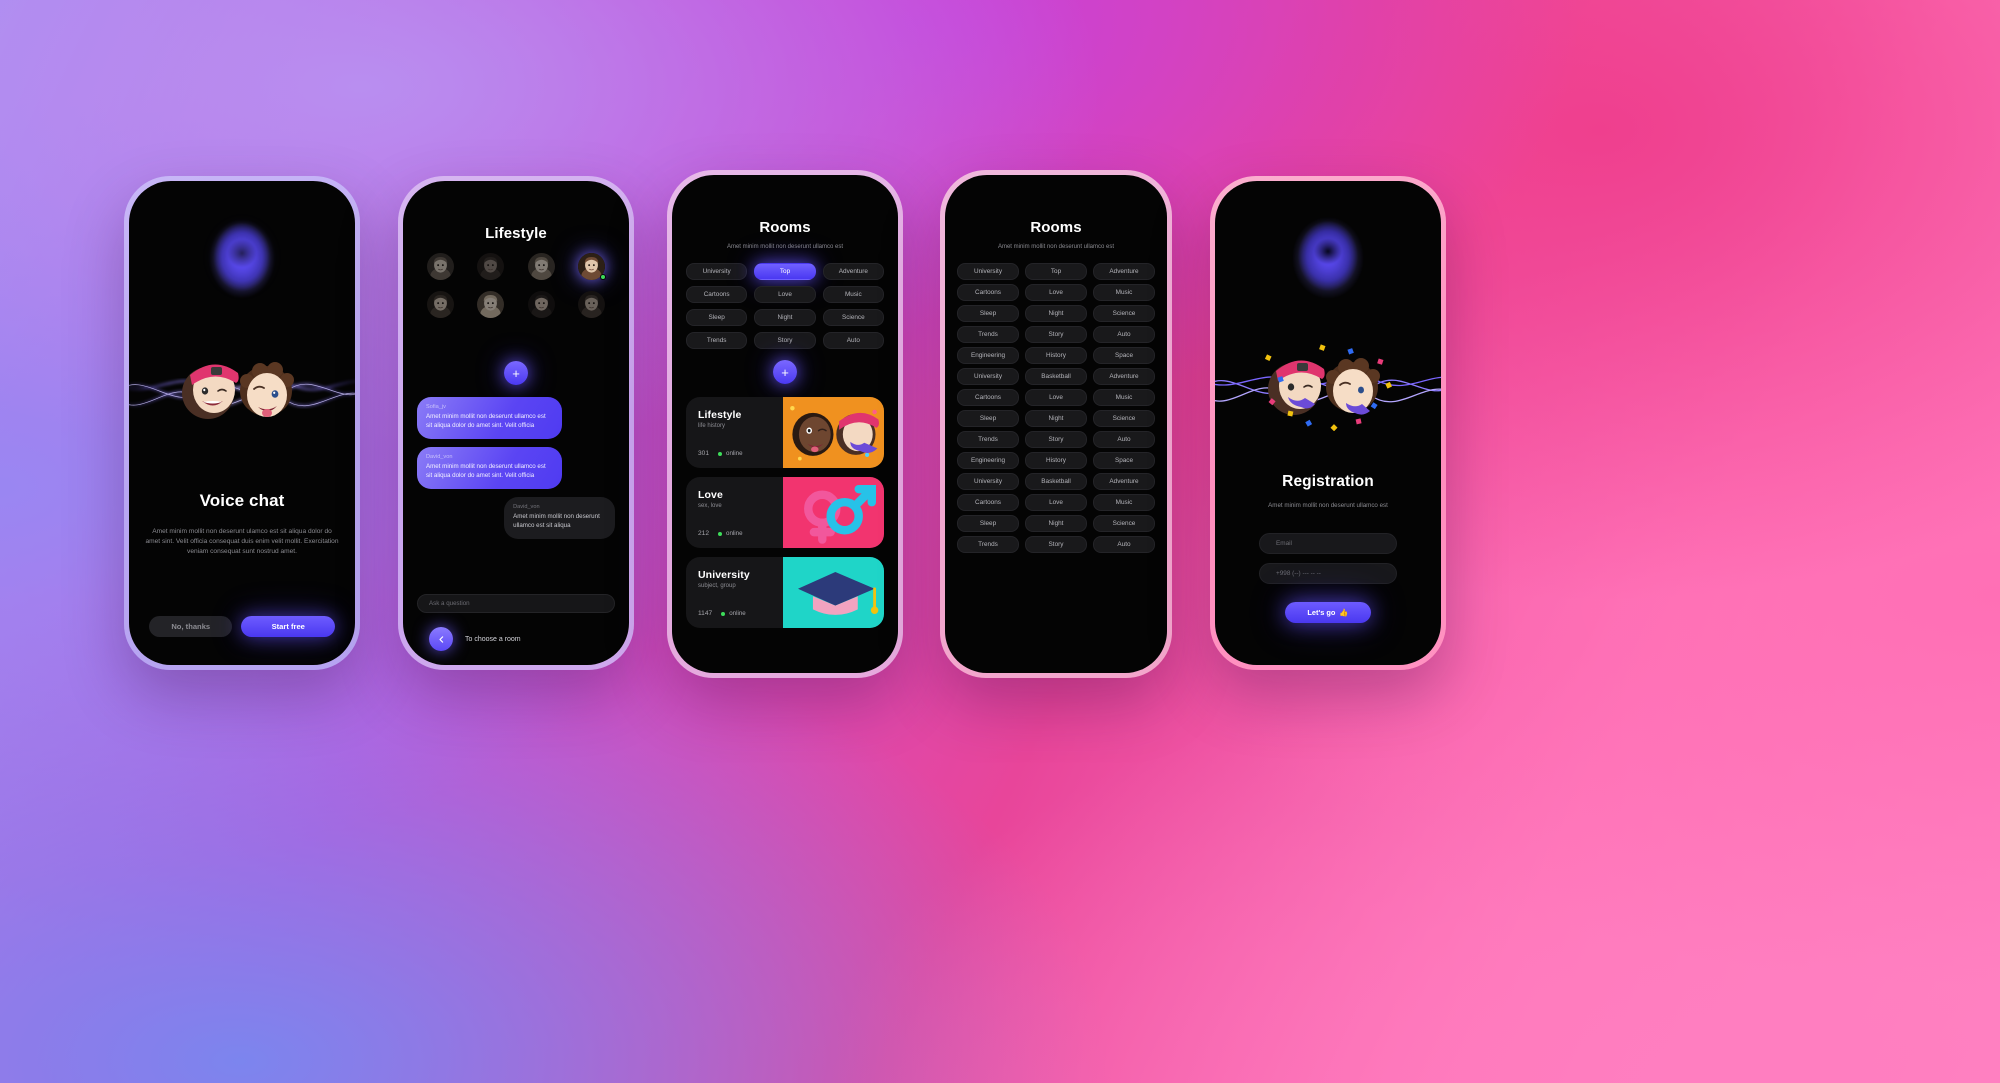 The height and width of the screenshot is (1083, 2000). What do you see at coordinates (730, 453) in the screenshot?
I see `room-online-status: online` at bounding box center [730, 453].